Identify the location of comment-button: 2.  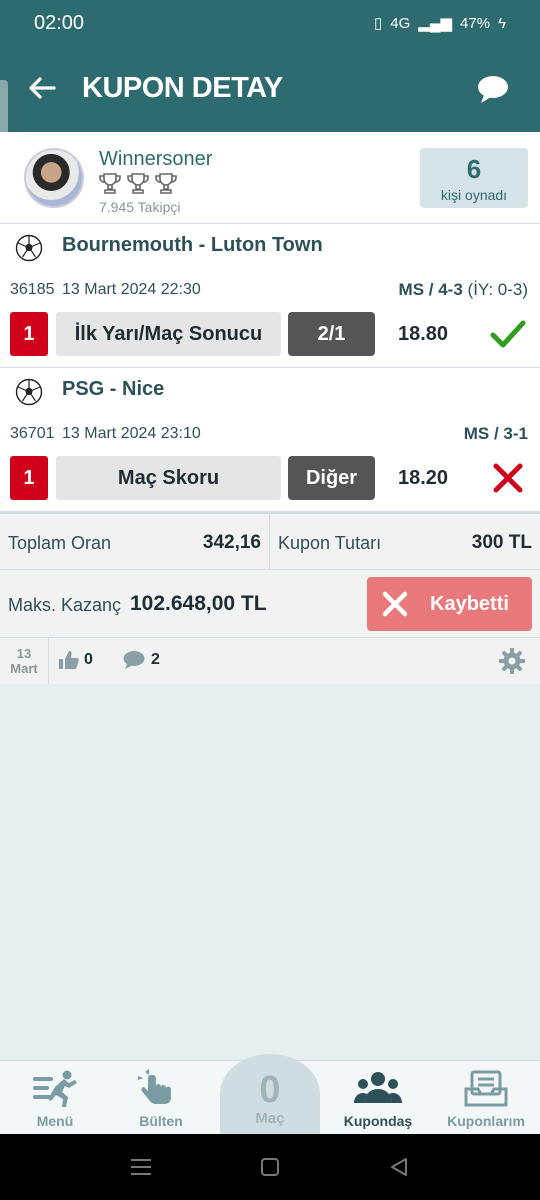
(141, 660).